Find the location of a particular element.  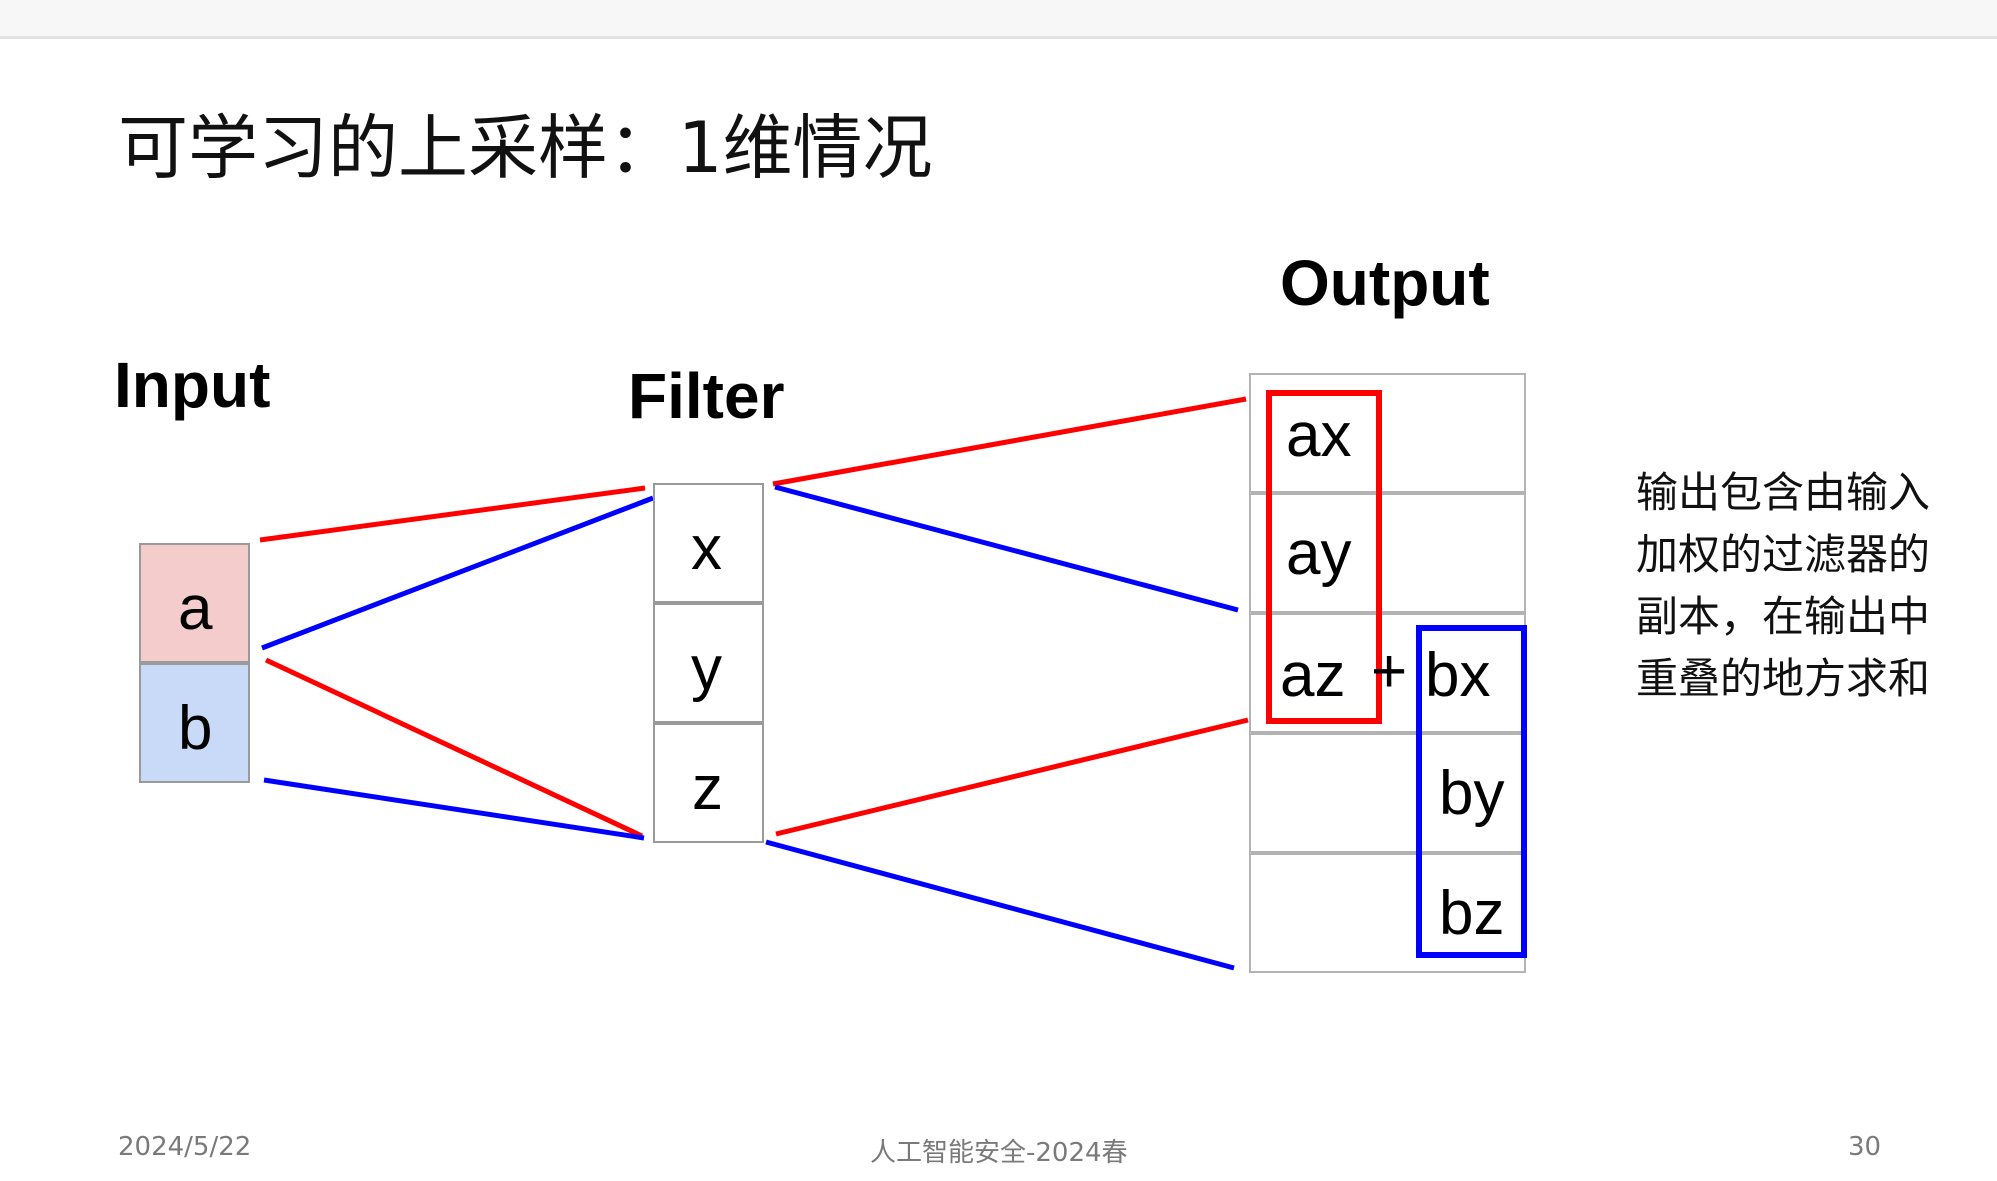

filter-label: Filter is located at coordinates (706, 396).